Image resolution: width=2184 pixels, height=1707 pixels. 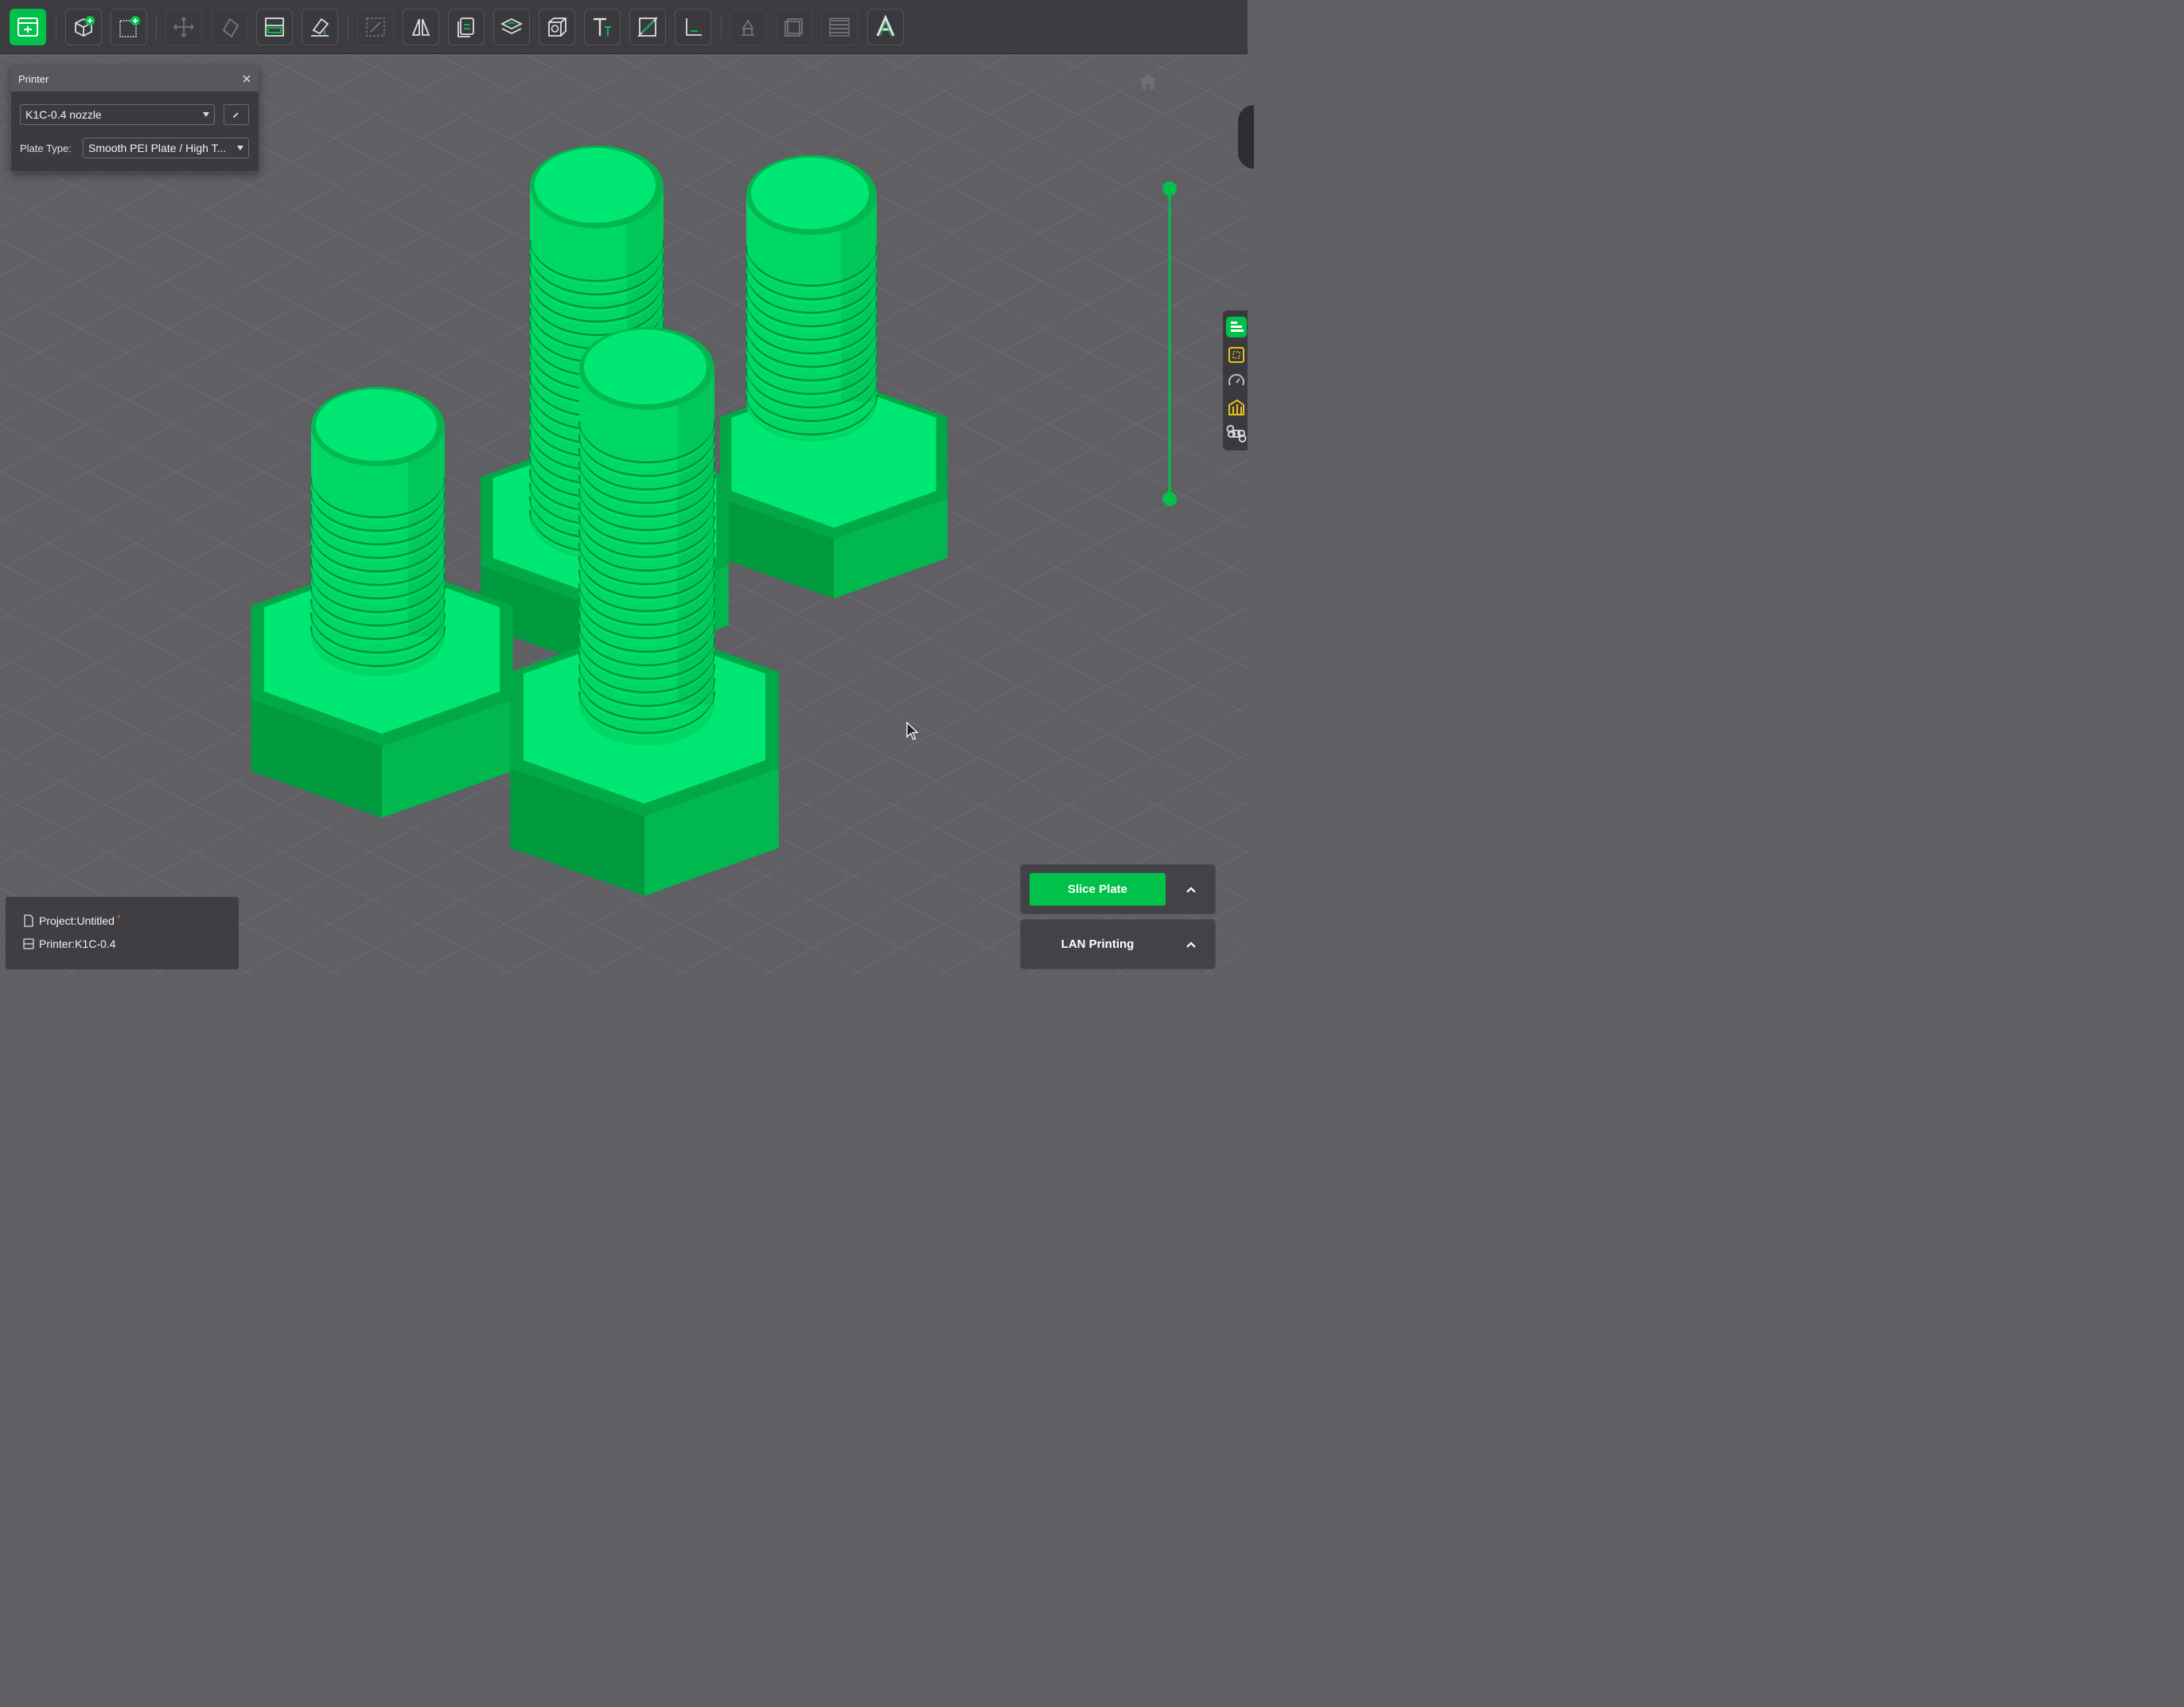 I want to click on speed-gauge-icon, so click(x=1236, y=381).